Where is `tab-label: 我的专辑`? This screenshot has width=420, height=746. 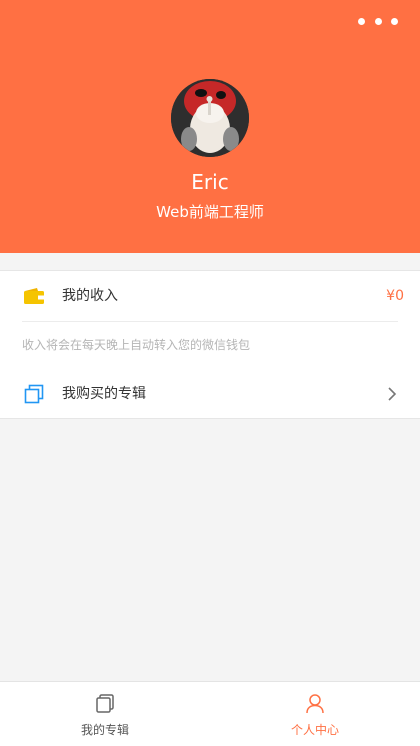 tab-label: 我的专辑 is located at coordinates (104, 730).